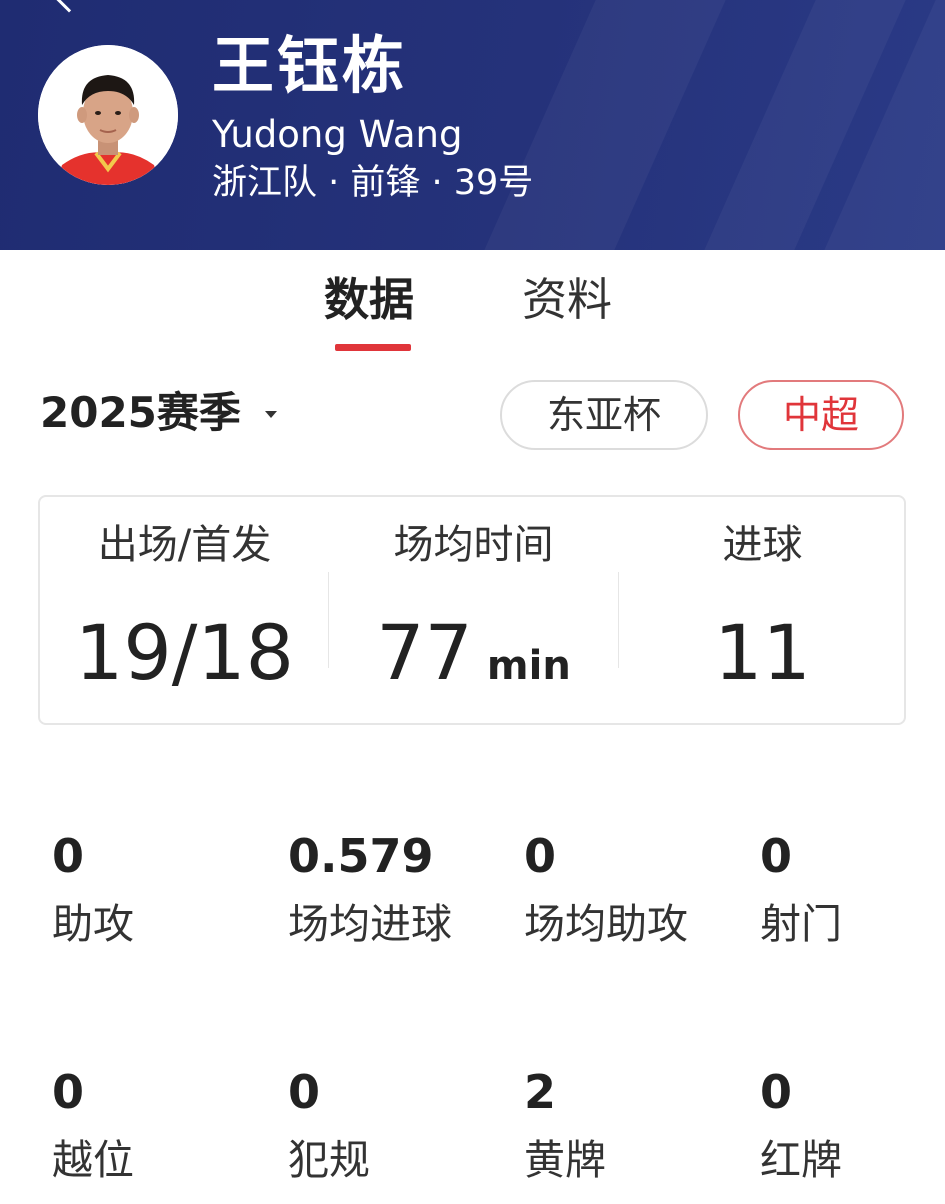  Describe the element at coordinates (337, 134) in the screenshot. I see `player-english-name: Yudong Wang` at that location.